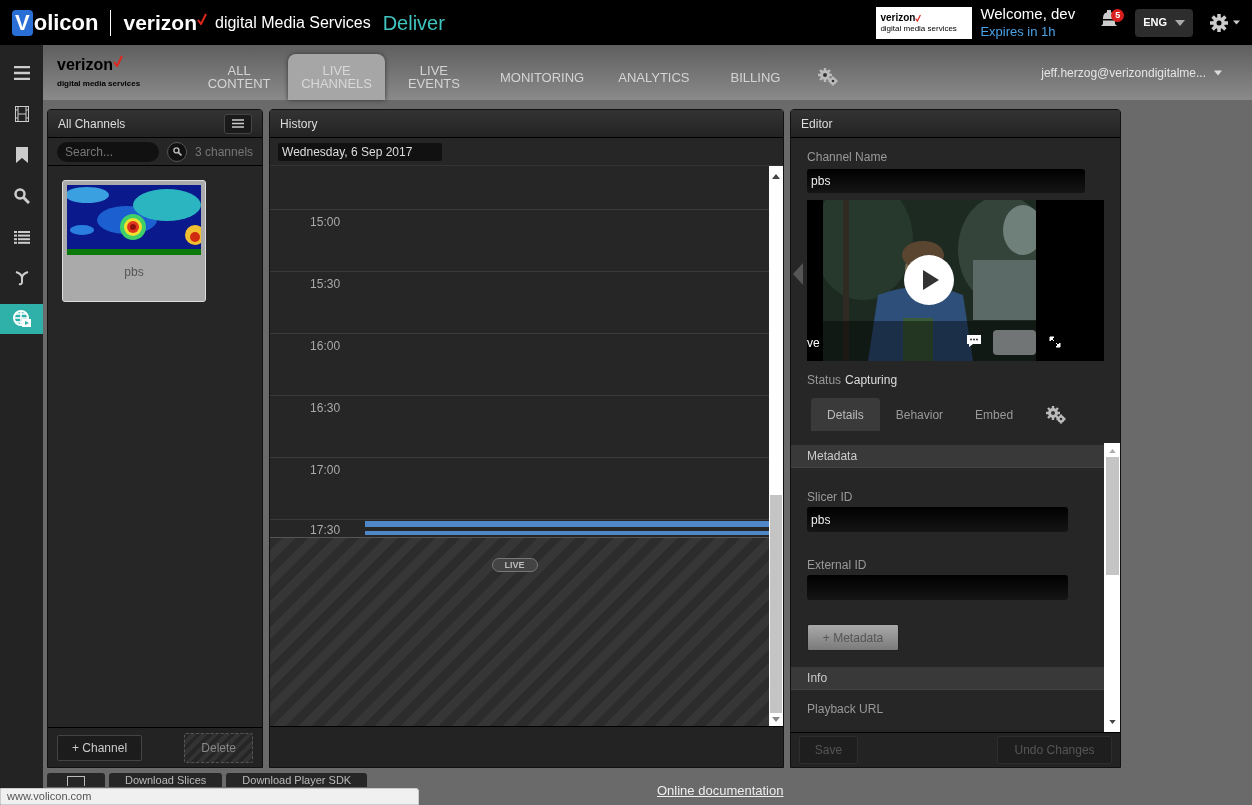 This screenshot has height=805, width=1252. I want to click on language-dropdown: ENG, so click(1164, 22).